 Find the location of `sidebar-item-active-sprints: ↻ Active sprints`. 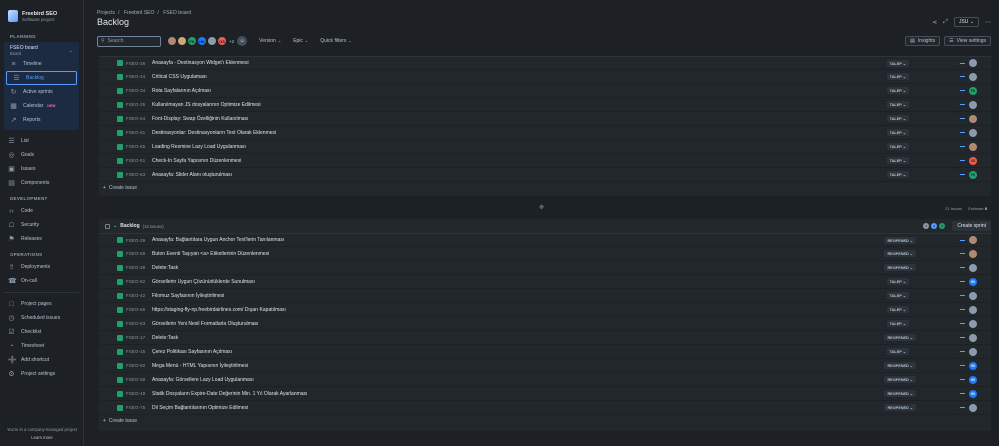

sidebar-item-active-sprints: ↻ Active sprints is located at coordinates (41, 92).